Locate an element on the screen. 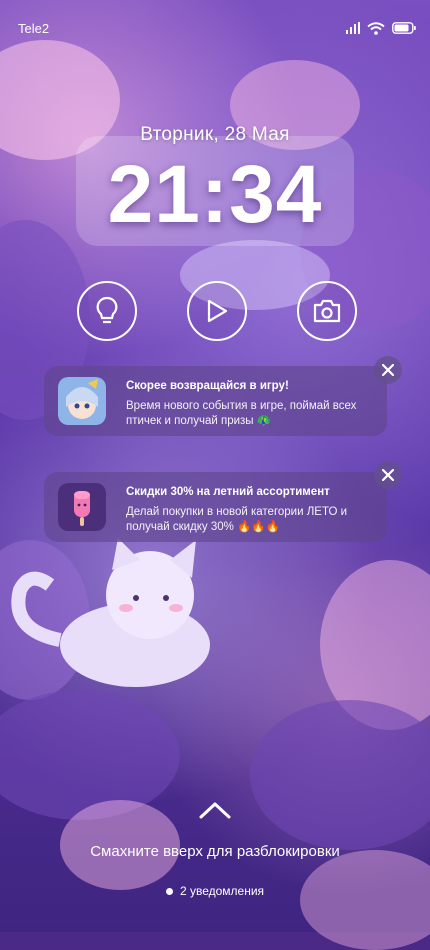 This screenshot has width=430, height=950. dot-icon is located at coordinates (169, 891).